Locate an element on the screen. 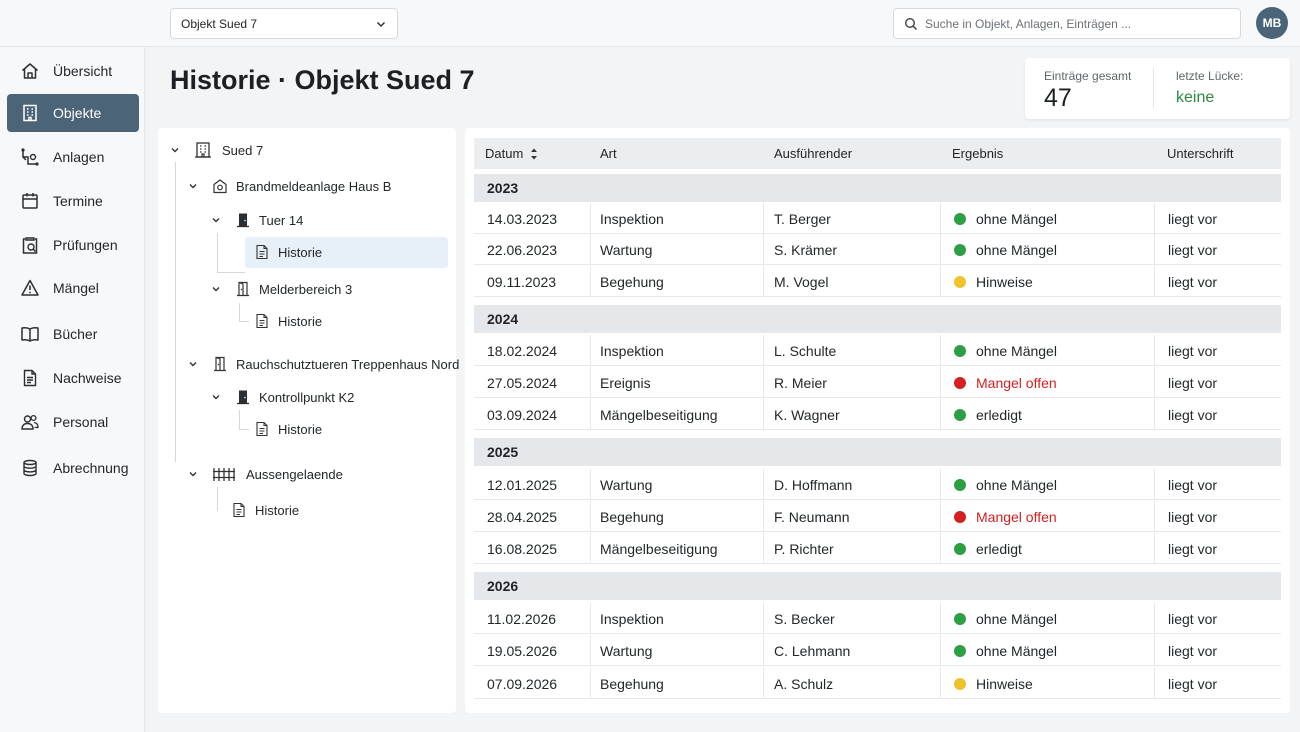 The height and width of the screenshot is (732, 1300). cell-ausfuehrender: S. Krämer is located at coordinates (806, 250).